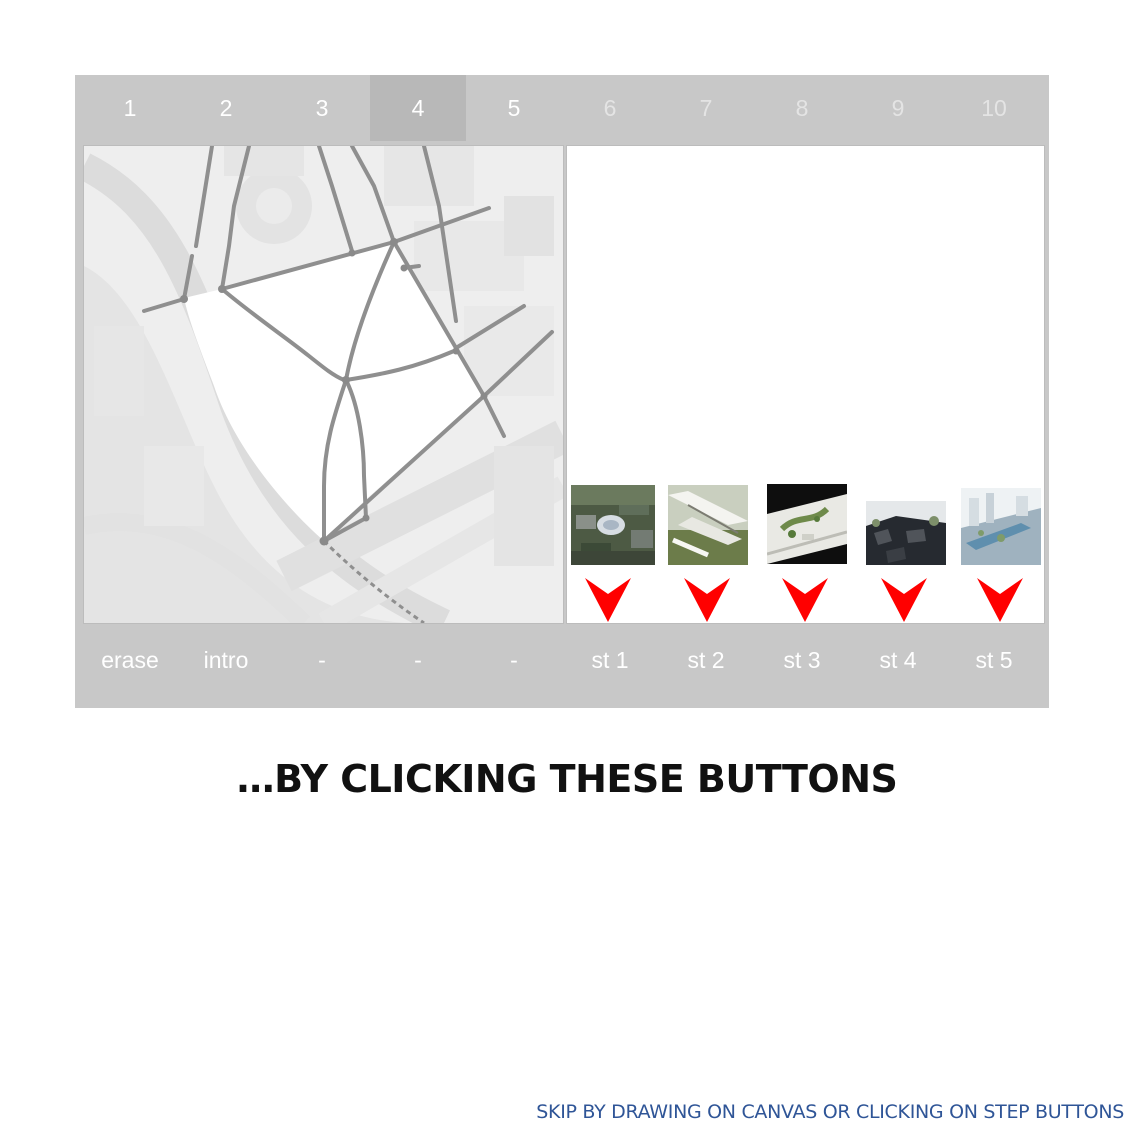  I want to click on st1-thumbnail, so click(613, 525).